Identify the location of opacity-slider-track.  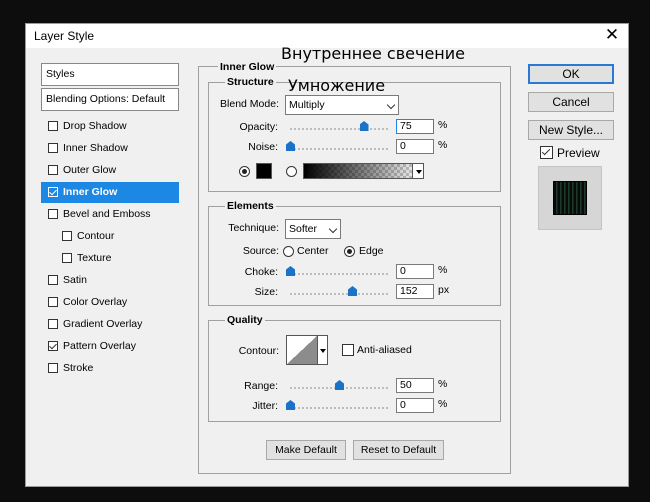
(339, 129).